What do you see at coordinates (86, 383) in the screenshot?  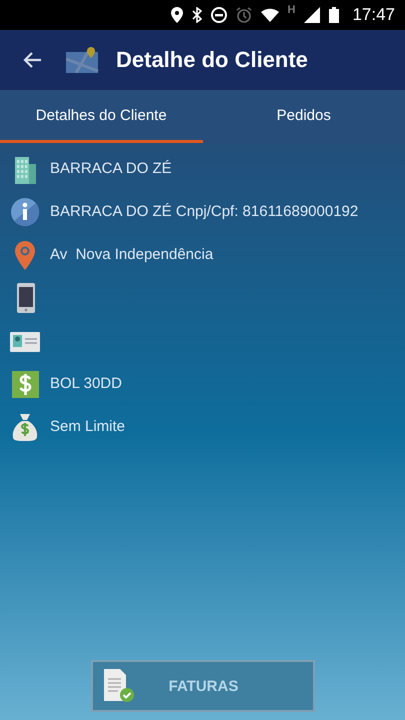 I see `detail-text: BOL 30DD` at bounding box center [86, 383].